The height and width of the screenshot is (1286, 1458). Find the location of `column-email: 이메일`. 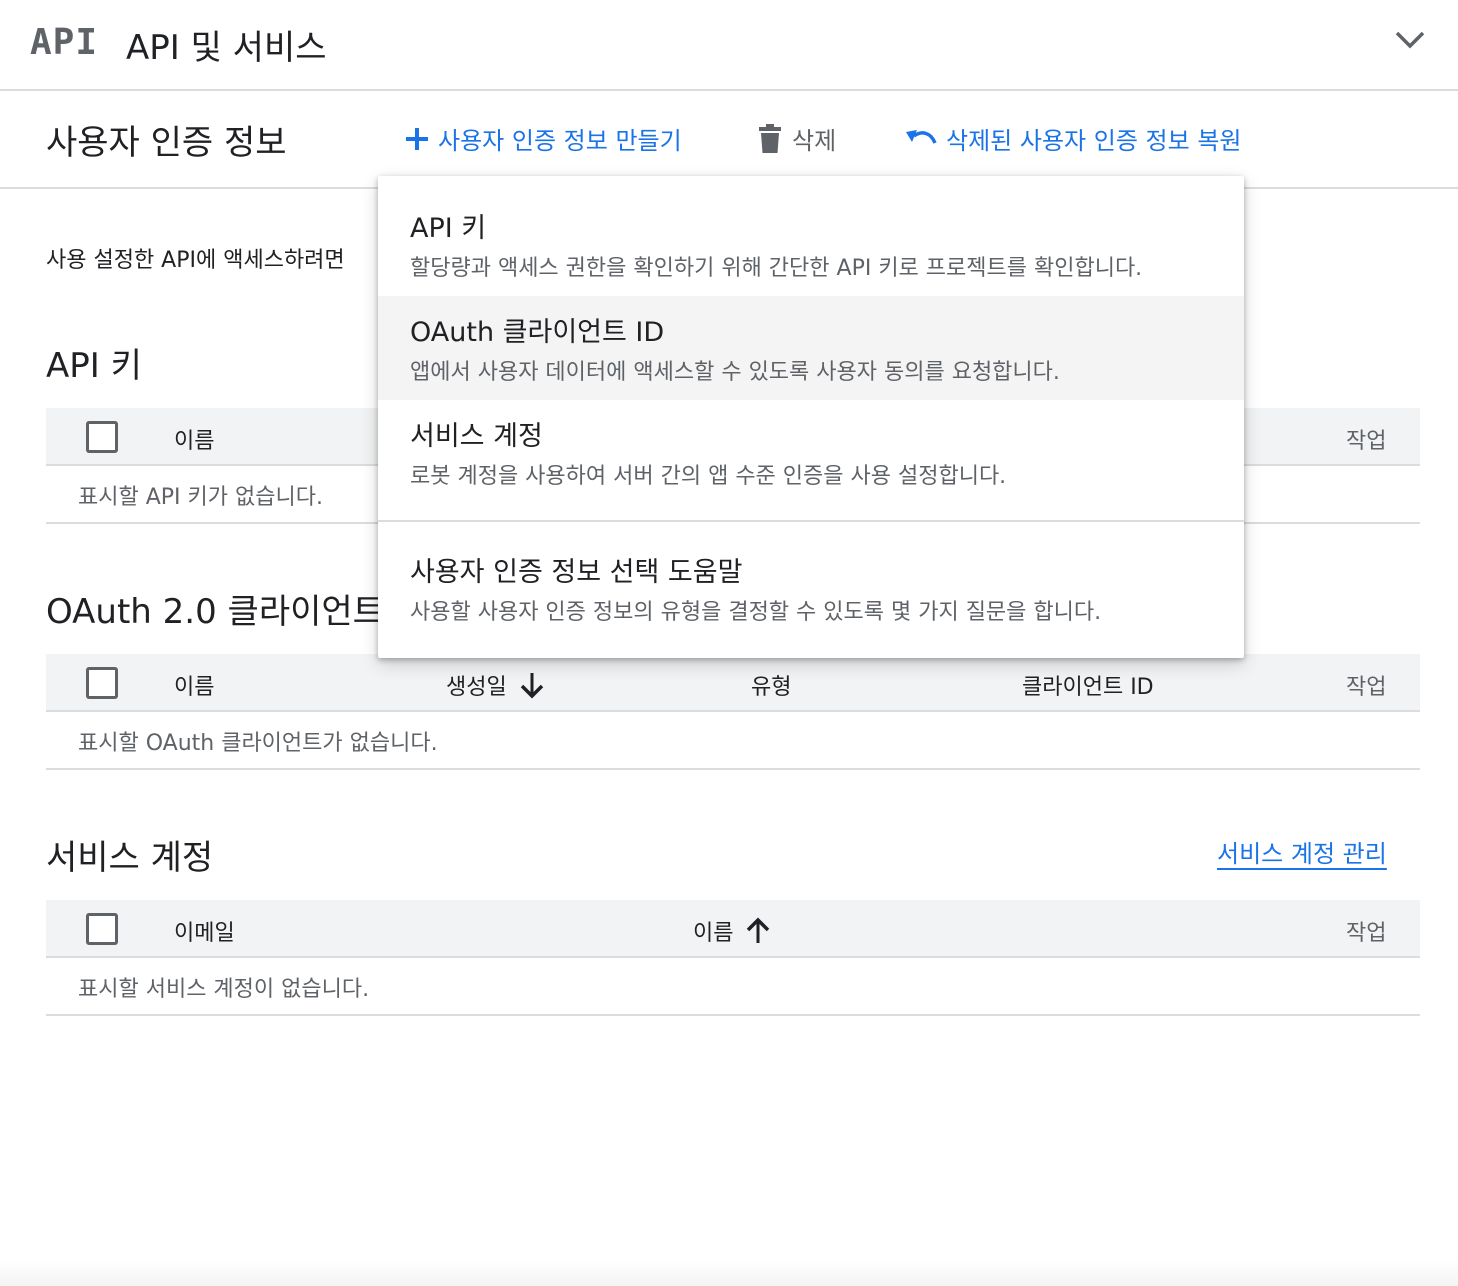

column-email: 이메일 is located at coordinates (204, 931).